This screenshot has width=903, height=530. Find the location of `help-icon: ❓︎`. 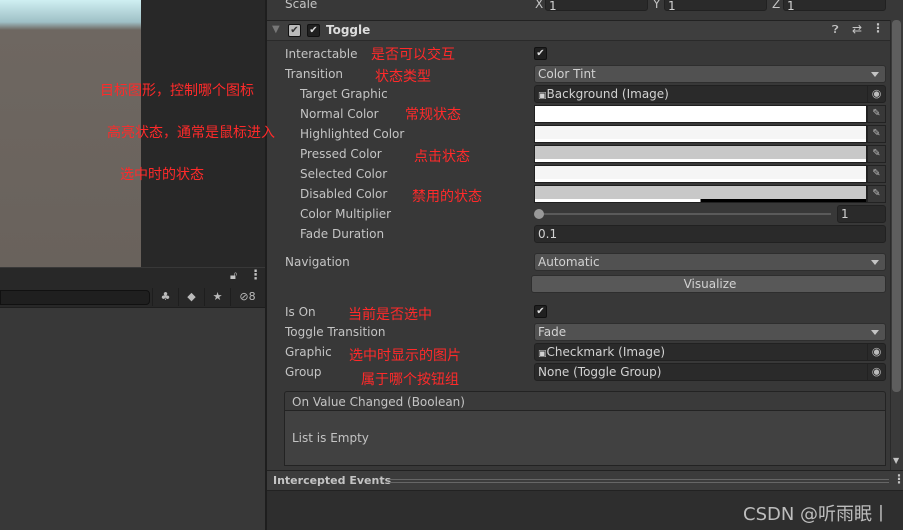

help-icon: ❓︎ is located at coordinates (835, 30).